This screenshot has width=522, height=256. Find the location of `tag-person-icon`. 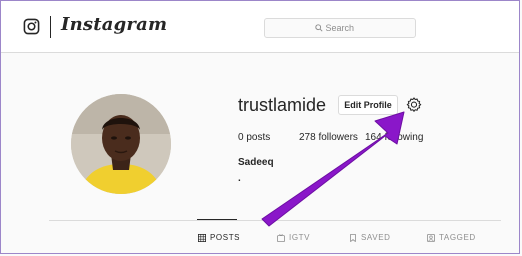

tag-person-icon is located at coordinates (431, 237).